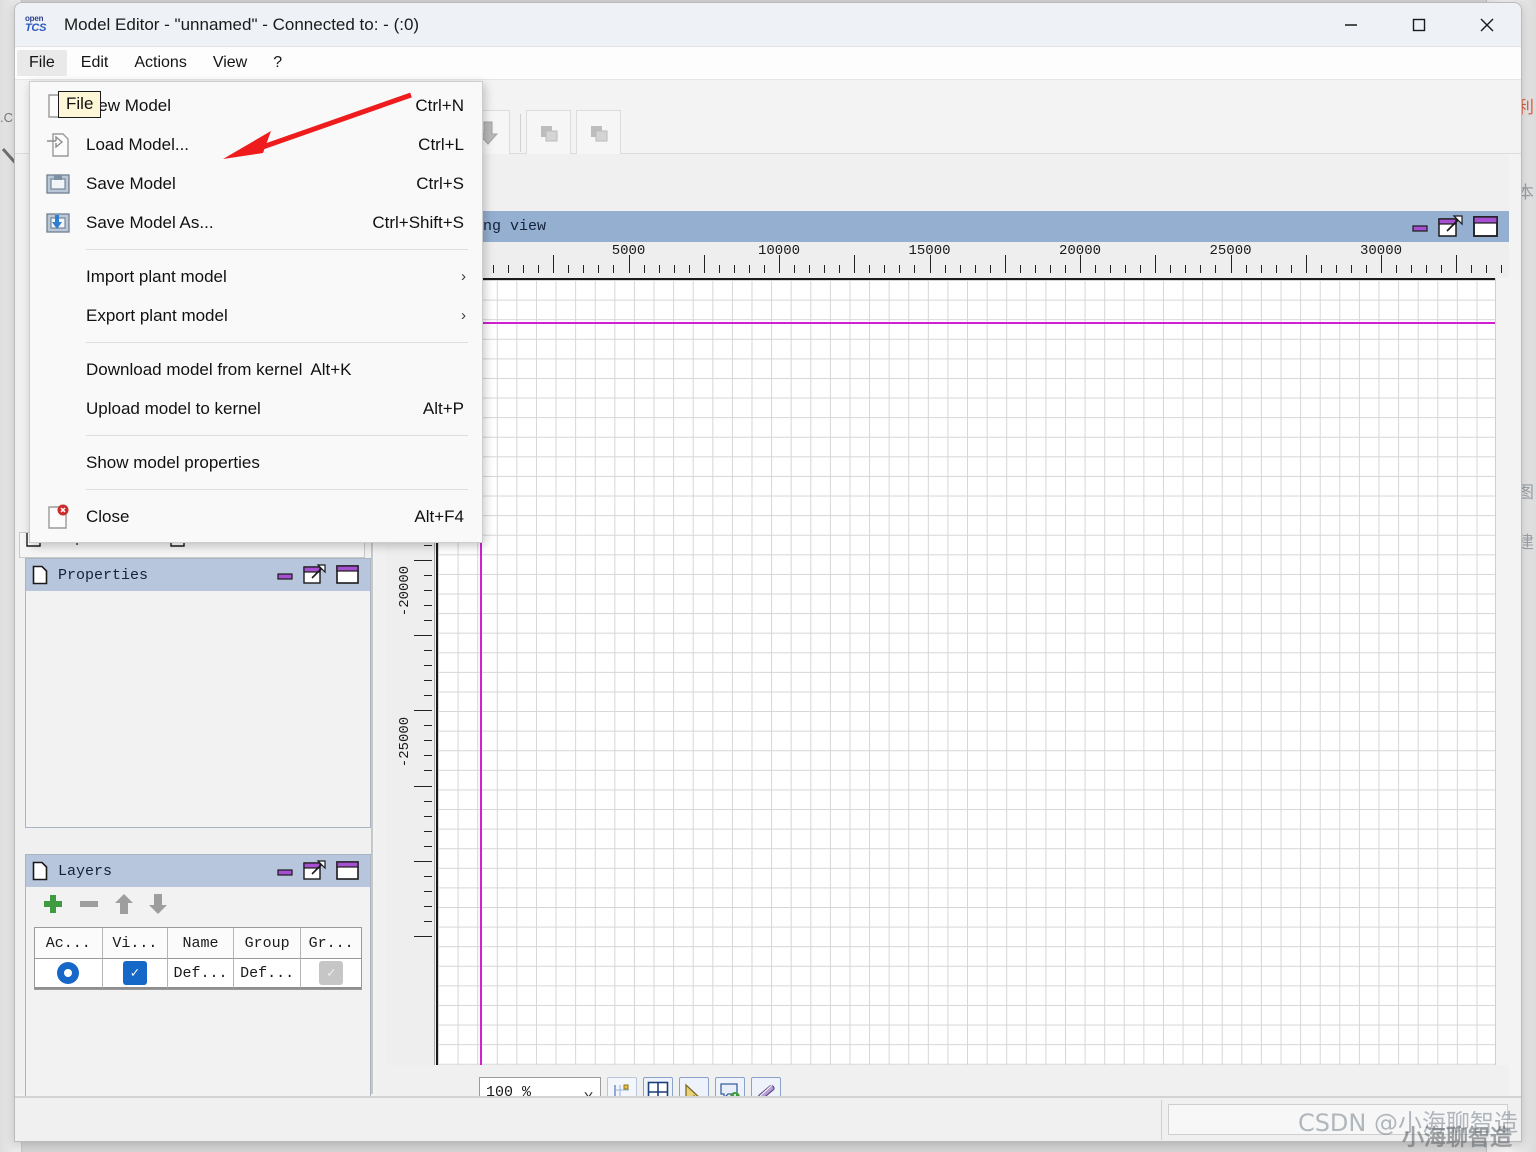  Describe the element at coordinates (1351, 25) in the screenshot. I see `minimize-button` at that location.